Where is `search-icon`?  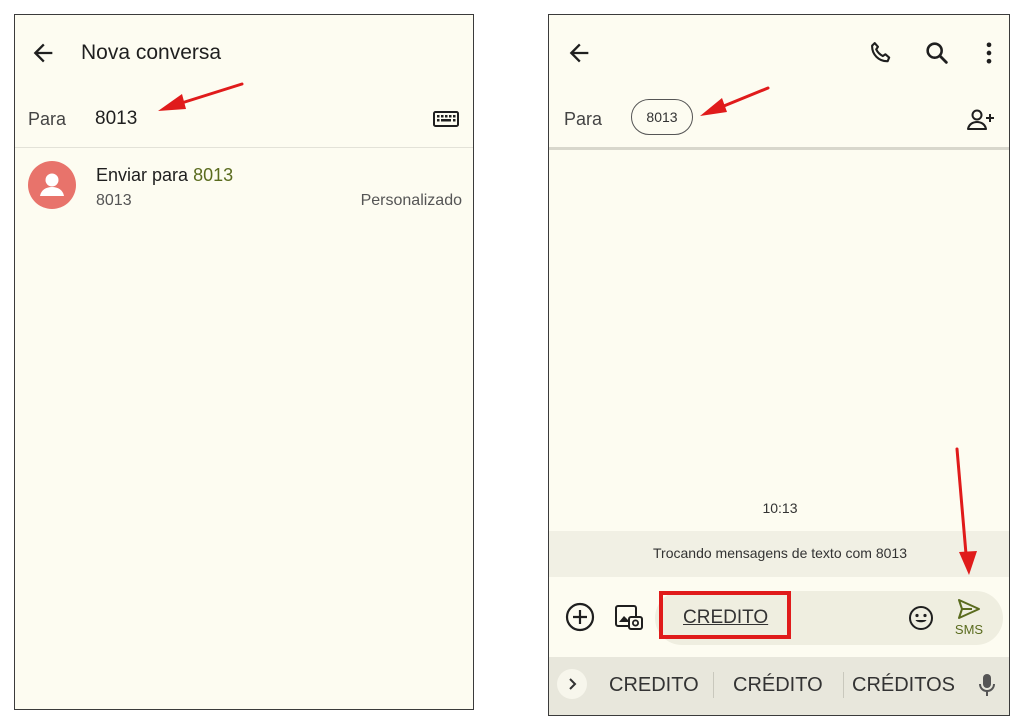
search-icon is located at coordinates (937, 53).